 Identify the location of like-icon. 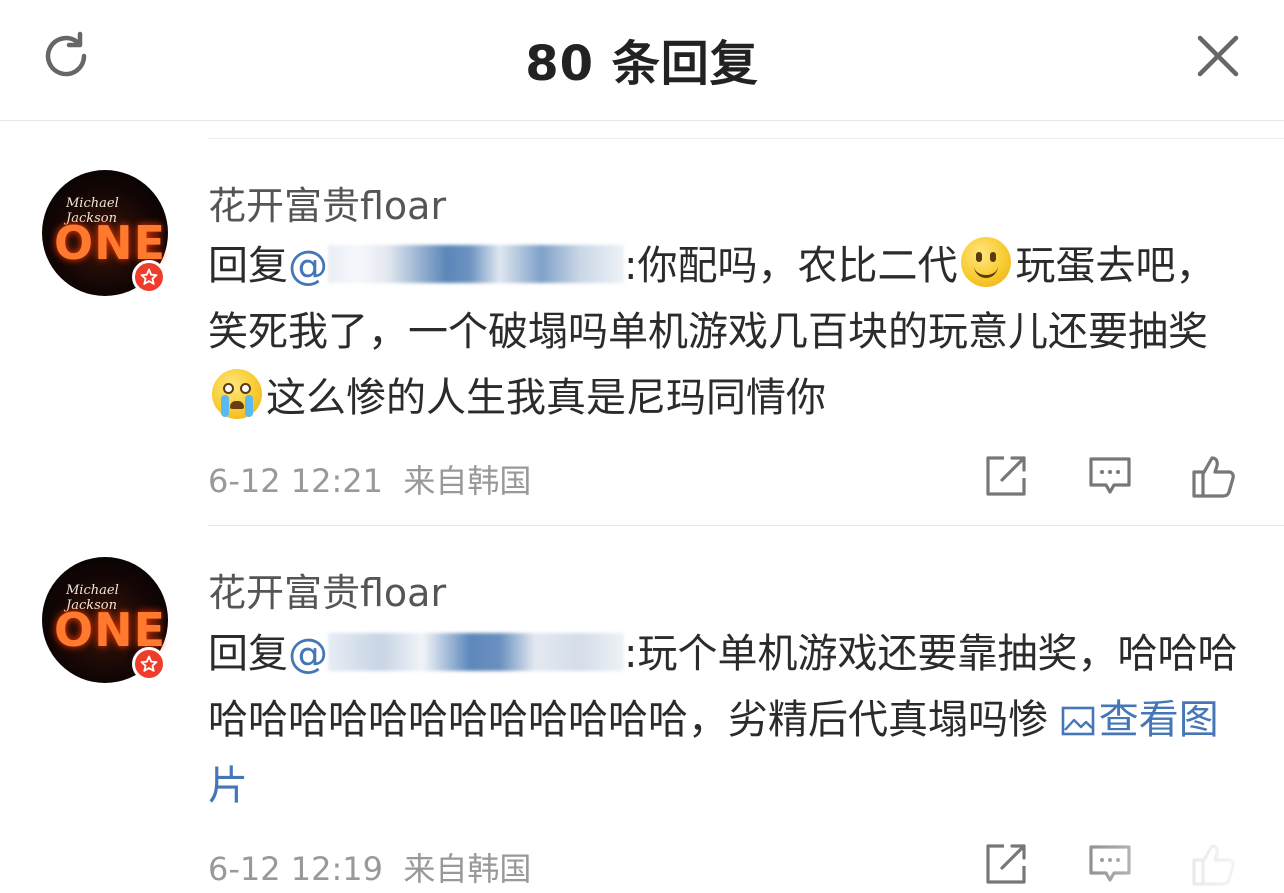
(1214, 476).